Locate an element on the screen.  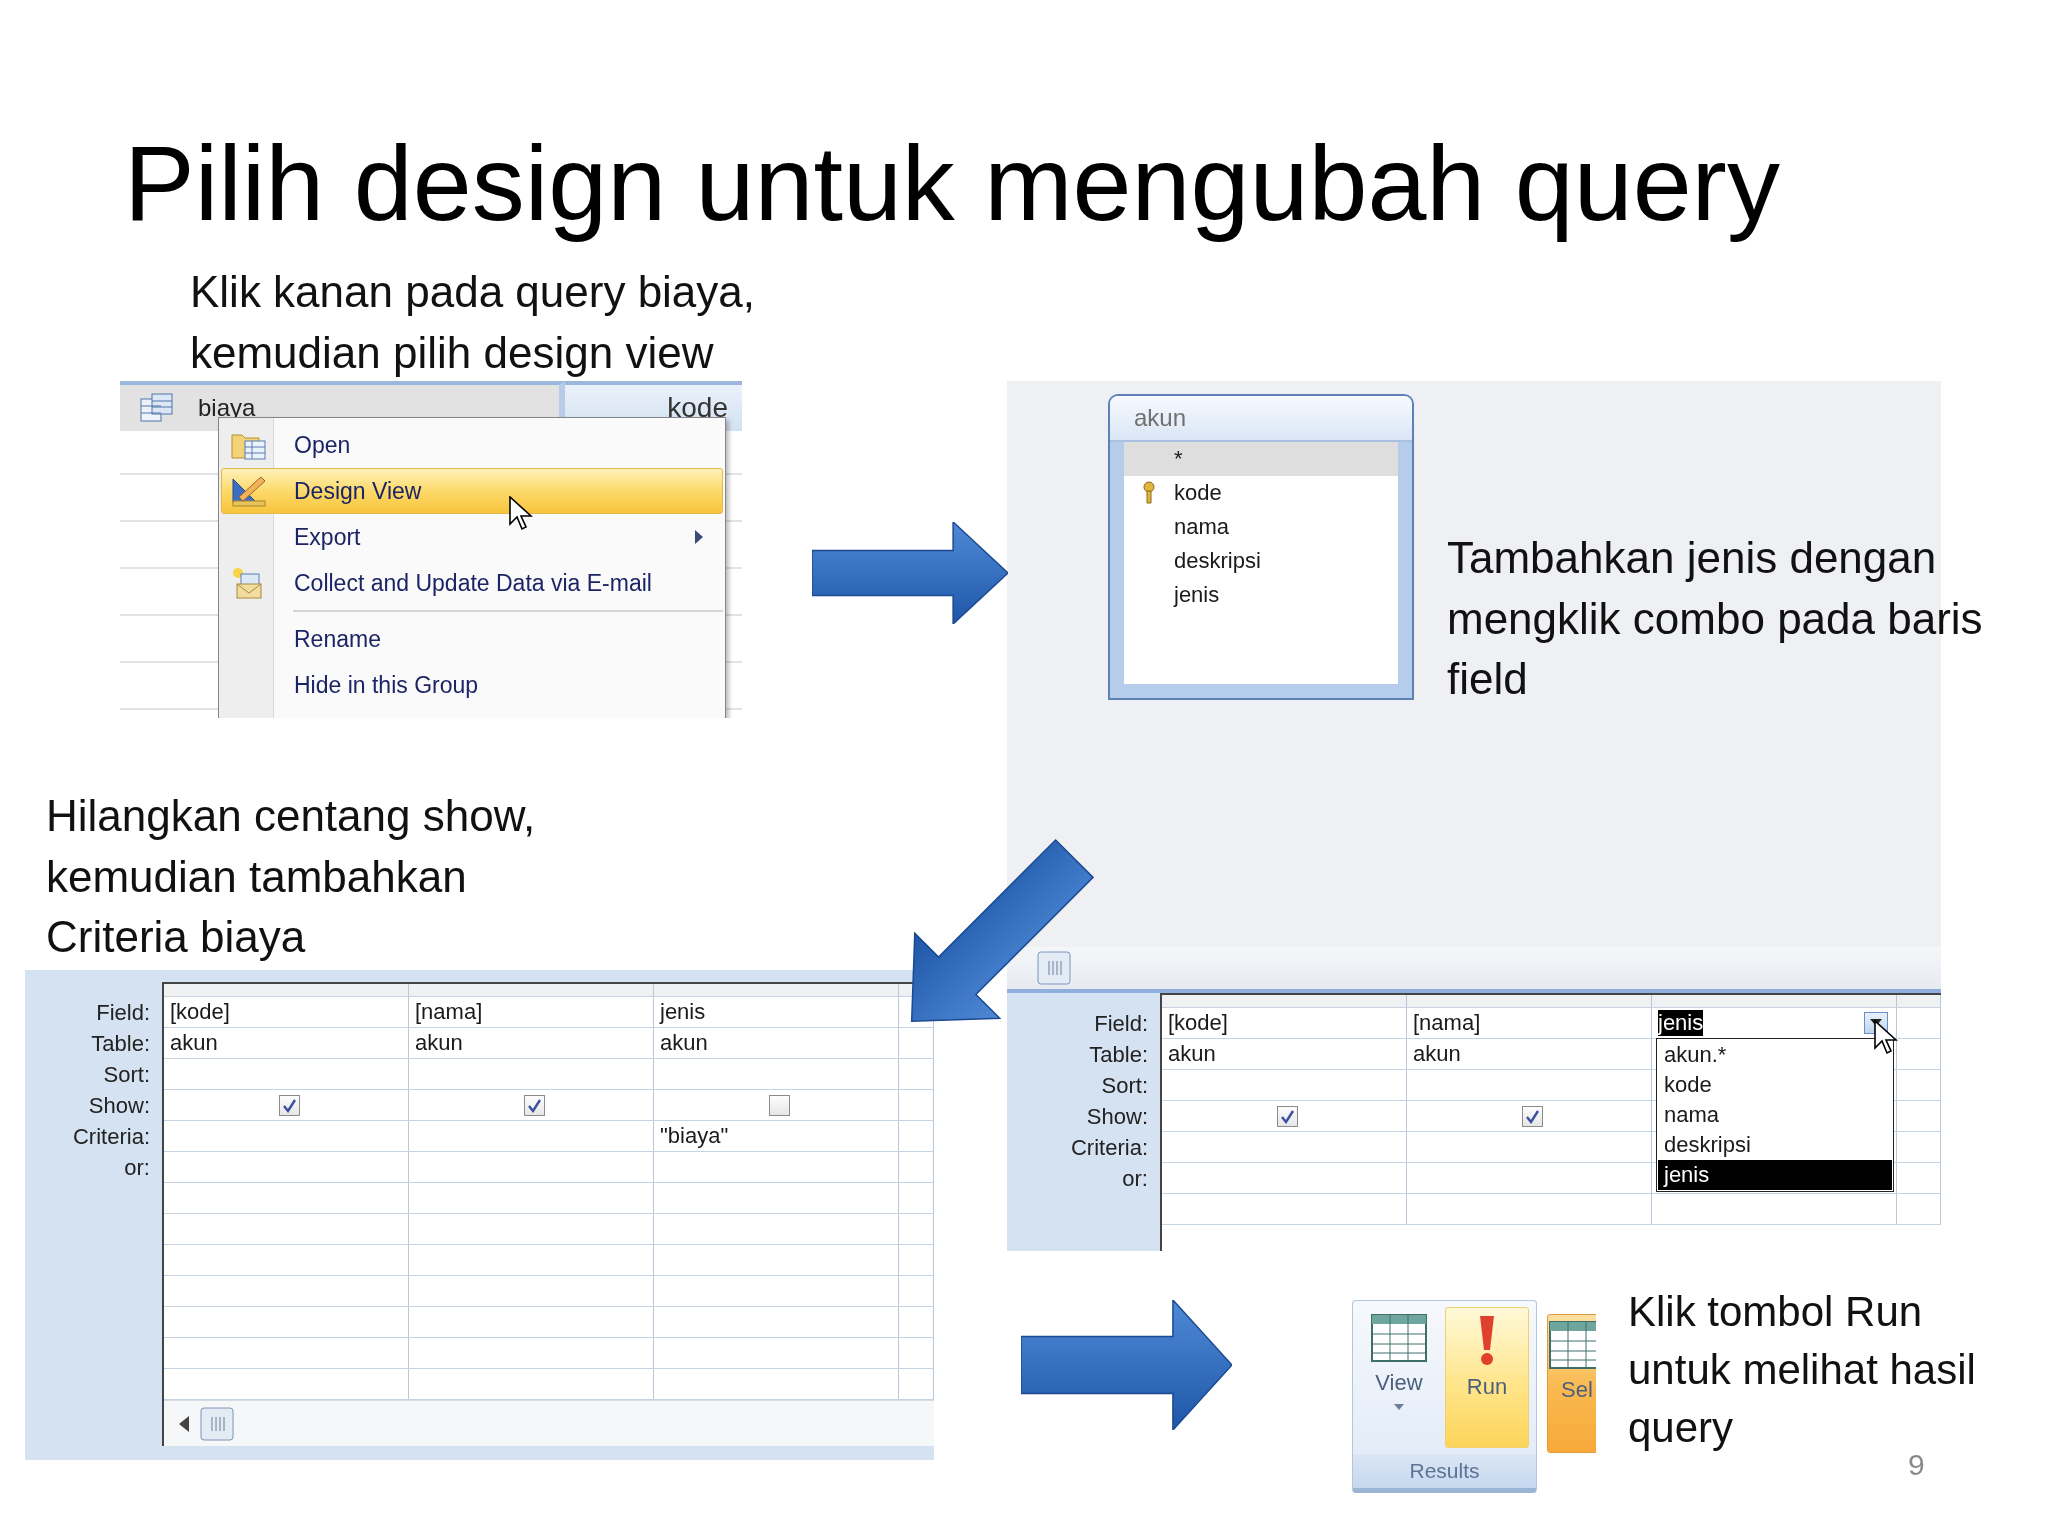
field-list-item: * is located at coordinates (1261, 459).